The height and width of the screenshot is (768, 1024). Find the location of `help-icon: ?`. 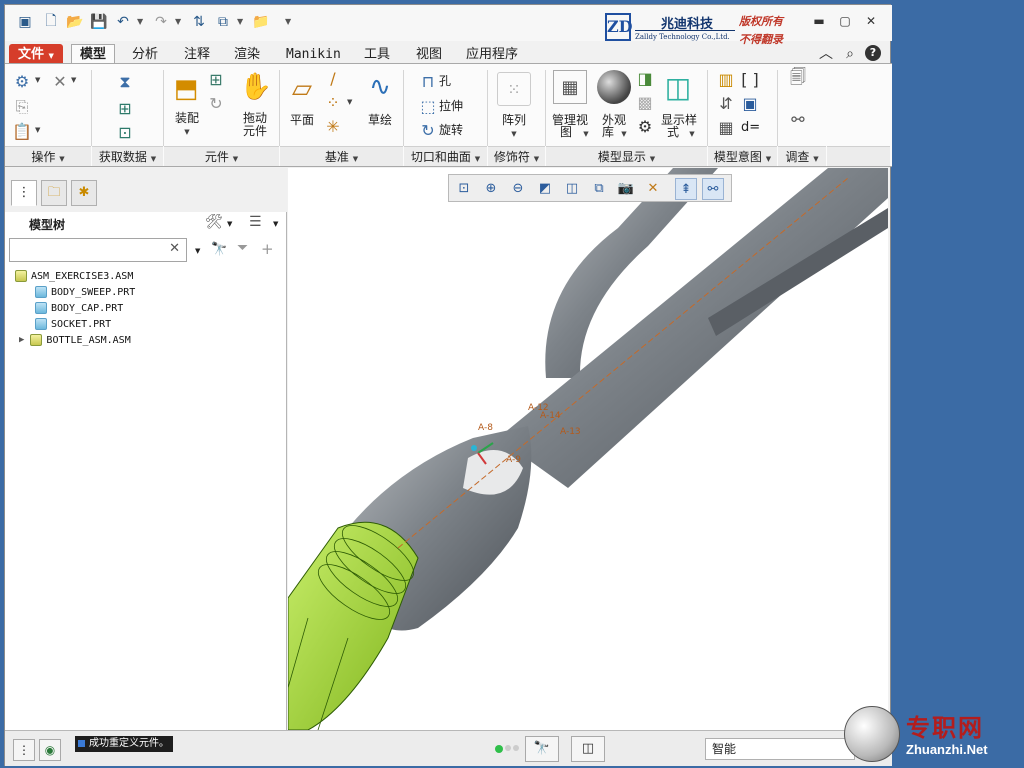

help-icon: ? is located at coordinates (873, 53).